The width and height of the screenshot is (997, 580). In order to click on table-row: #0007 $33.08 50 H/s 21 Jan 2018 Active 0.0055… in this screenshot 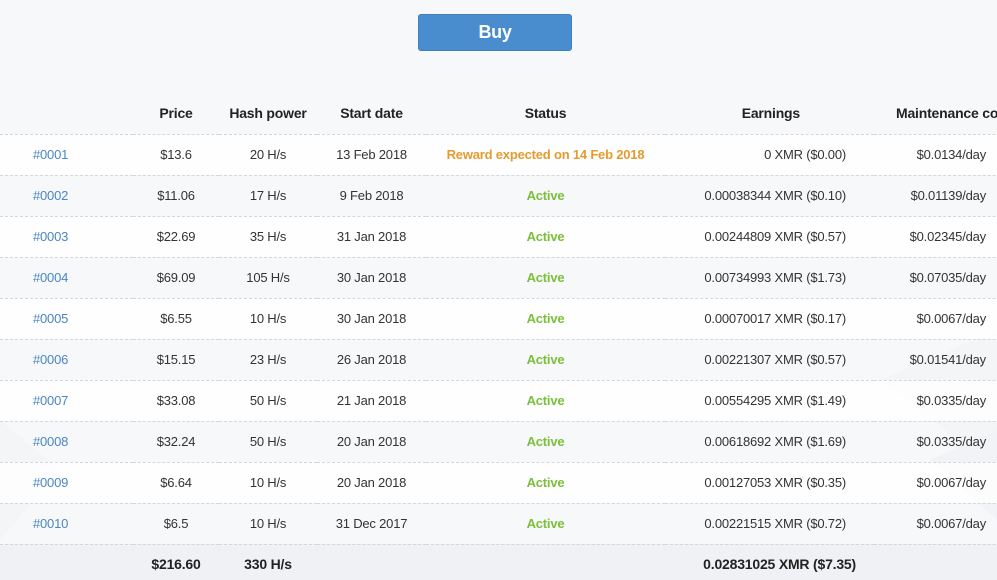, I will do `click(498, 401)`.